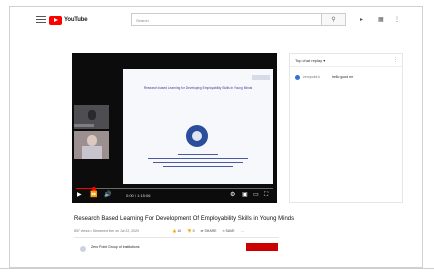  Describe the element at coordinates (83, 249) in the screenshot. I see `channel-avatar` at that location.